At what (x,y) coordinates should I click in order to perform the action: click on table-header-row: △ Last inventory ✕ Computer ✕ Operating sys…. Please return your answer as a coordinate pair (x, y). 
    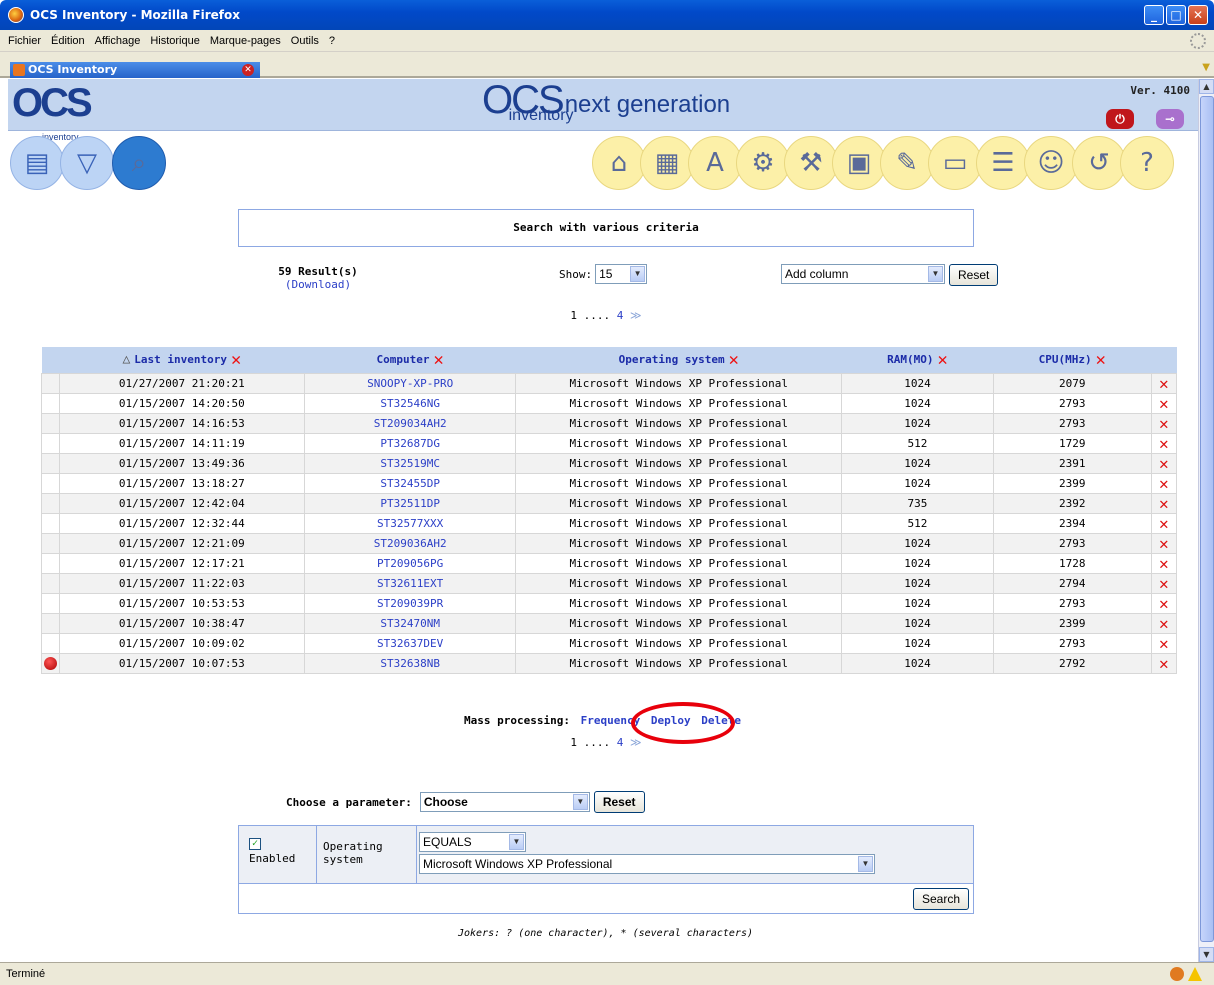
    Looking at the image, I should click on (609, 360).